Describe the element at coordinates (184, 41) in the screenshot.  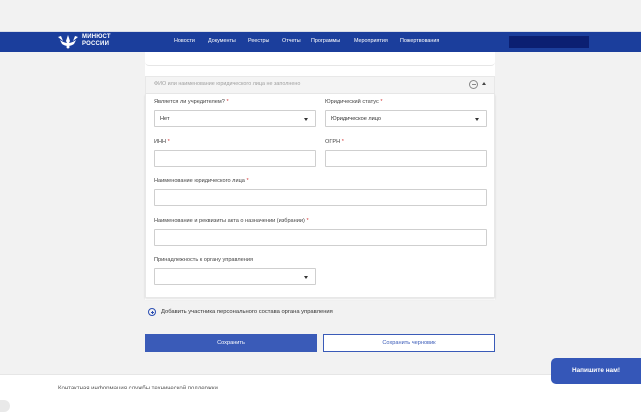
I see `nav-news: Новости` at that location.